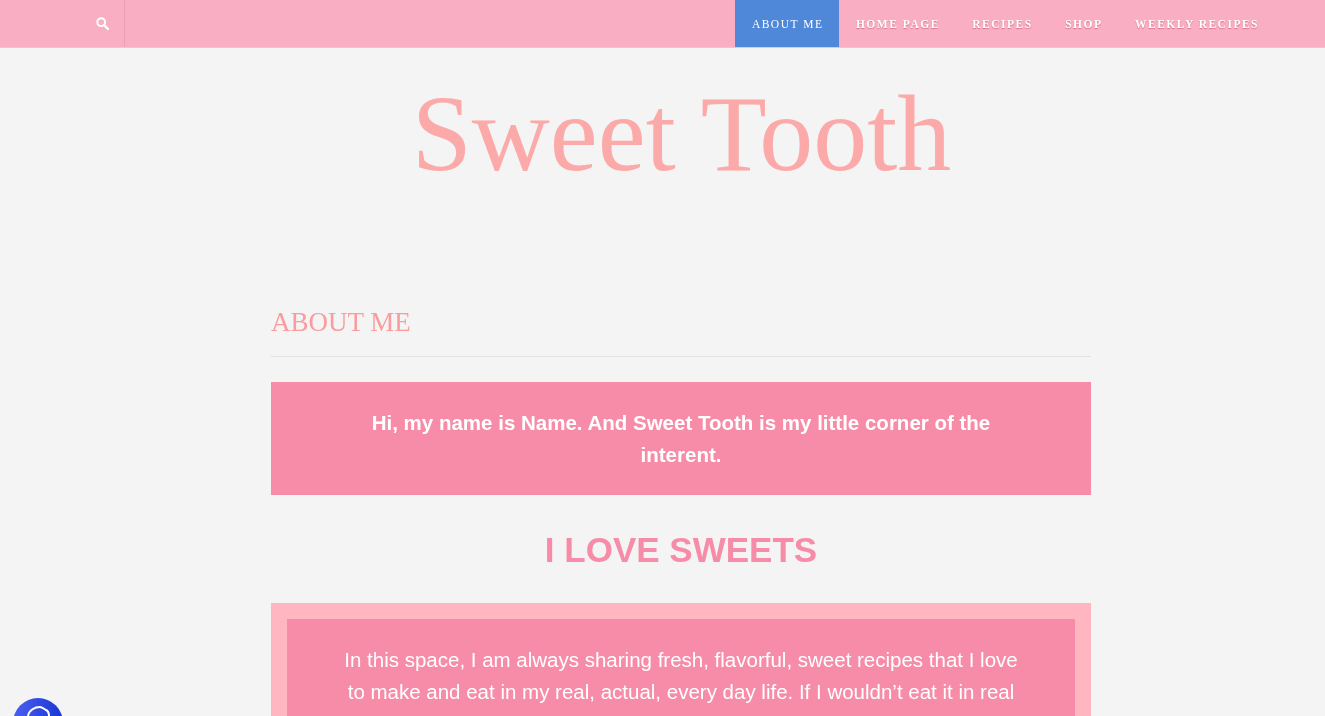 This screenshot has height=716, width=1325. I want to click on page-heading: ABOUT ME, so click(681, 331).